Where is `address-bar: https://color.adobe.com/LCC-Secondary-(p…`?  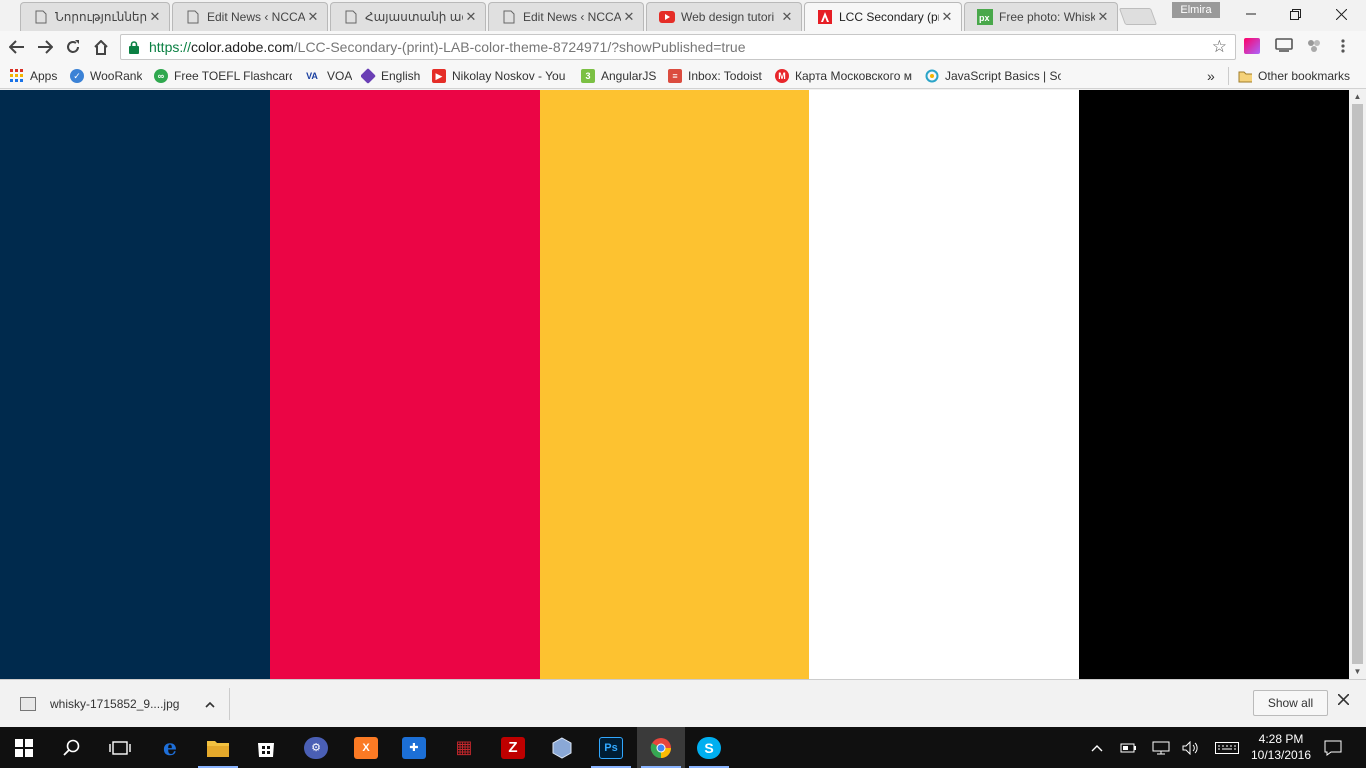
address-bar: https://color.adobe.com/LCC-Secondary-(p… is located at coordinates (678, 47).